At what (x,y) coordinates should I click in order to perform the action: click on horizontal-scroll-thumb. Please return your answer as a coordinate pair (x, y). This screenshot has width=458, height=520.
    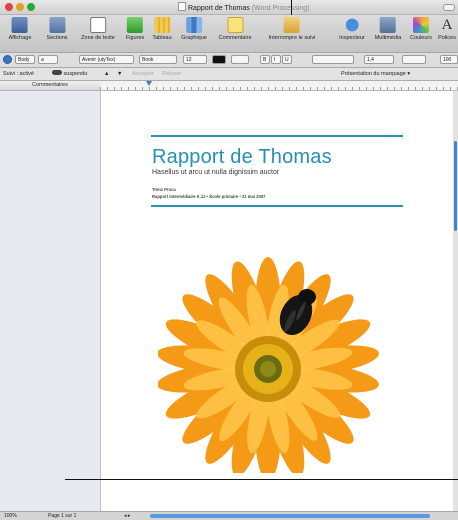
    Looking at the image, I should click on (290, 516).